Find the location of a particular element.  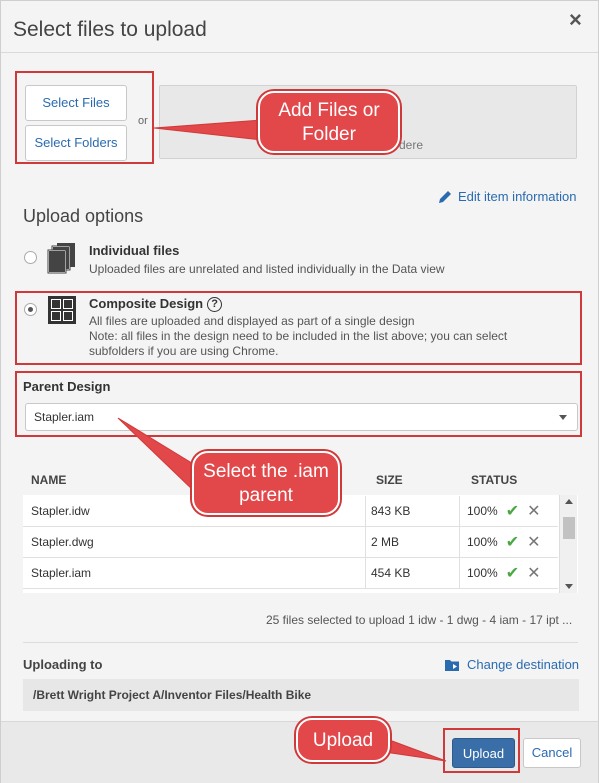

or-label: or is located at coordinates (143, 121).